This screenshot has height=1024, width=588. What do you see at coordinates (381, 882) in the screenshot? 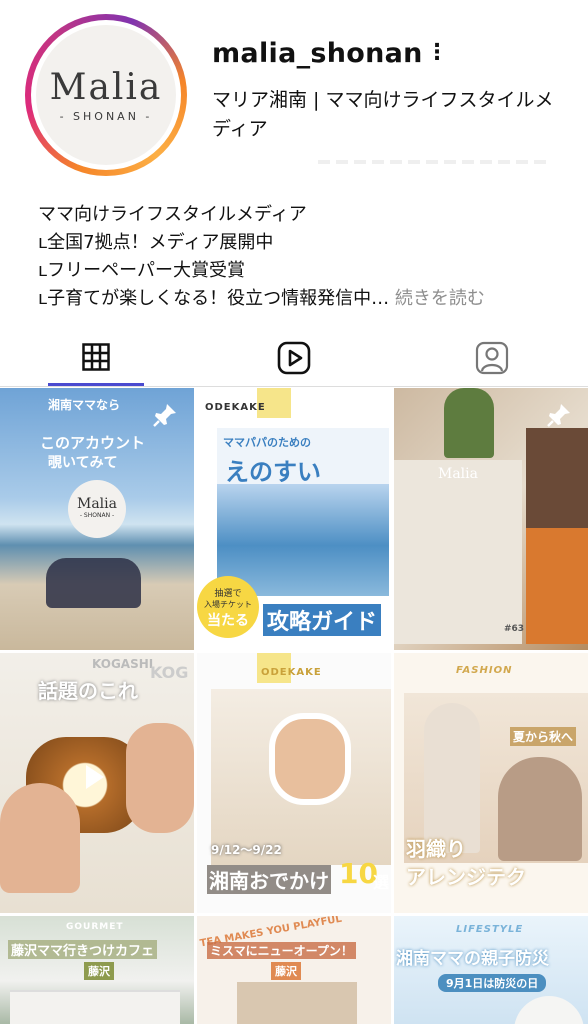
I see `post-caption-text: 選` at bounding box center [381, 882].